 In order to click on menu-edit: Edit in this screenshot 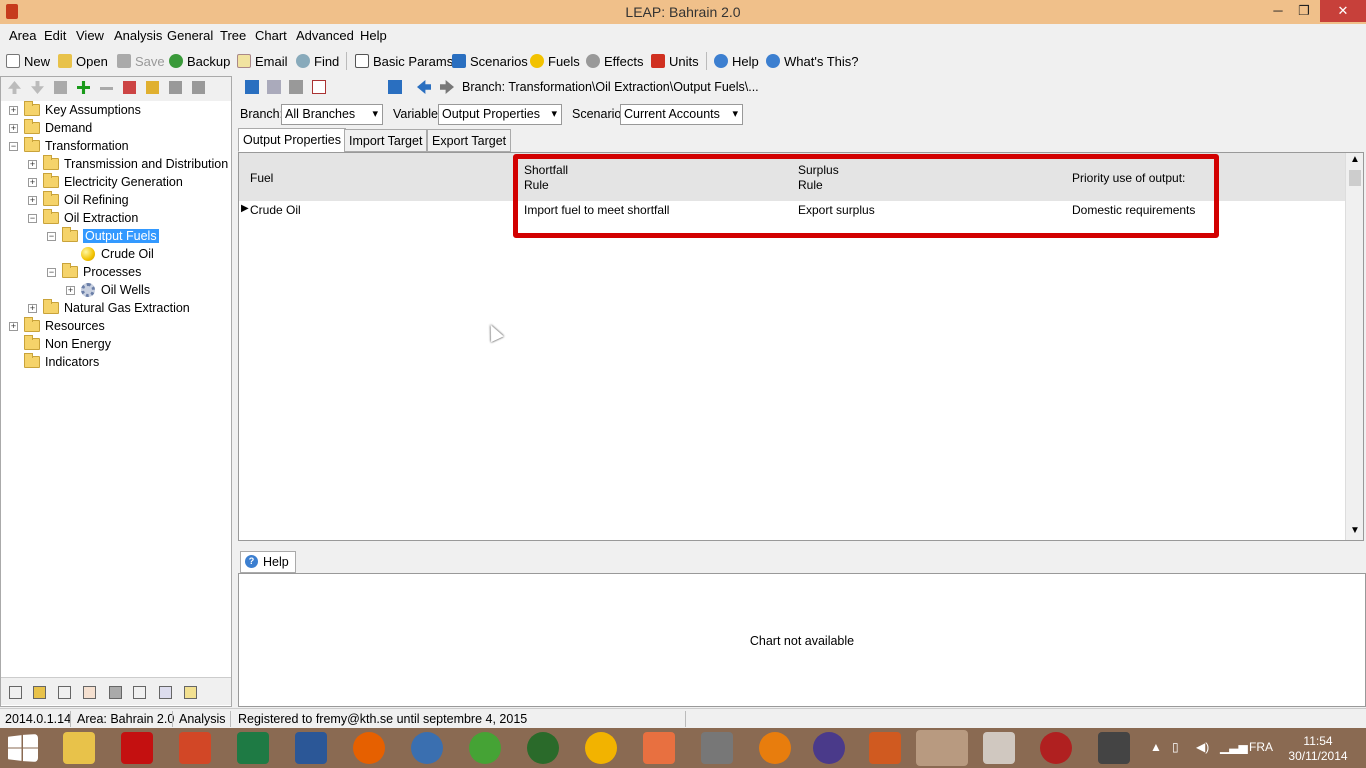, I will do `click(55, 35)`.